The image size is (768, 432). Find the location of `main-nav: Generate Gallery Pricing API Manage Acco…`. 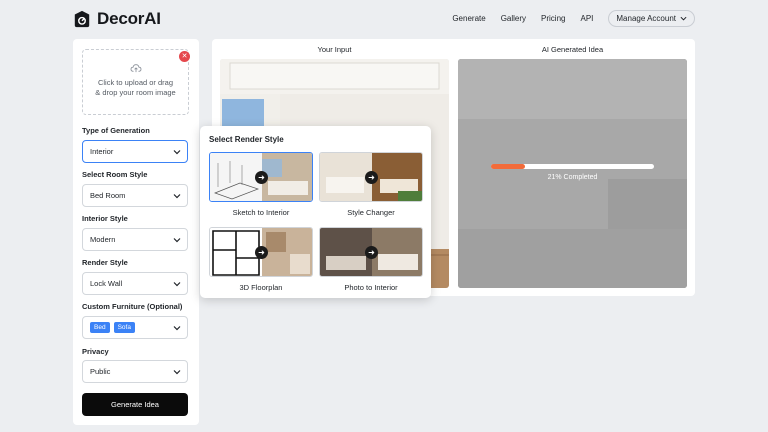

main-nav: Generate Gallery Pricing API Manage Acco… is located at coordinates (573, 18).